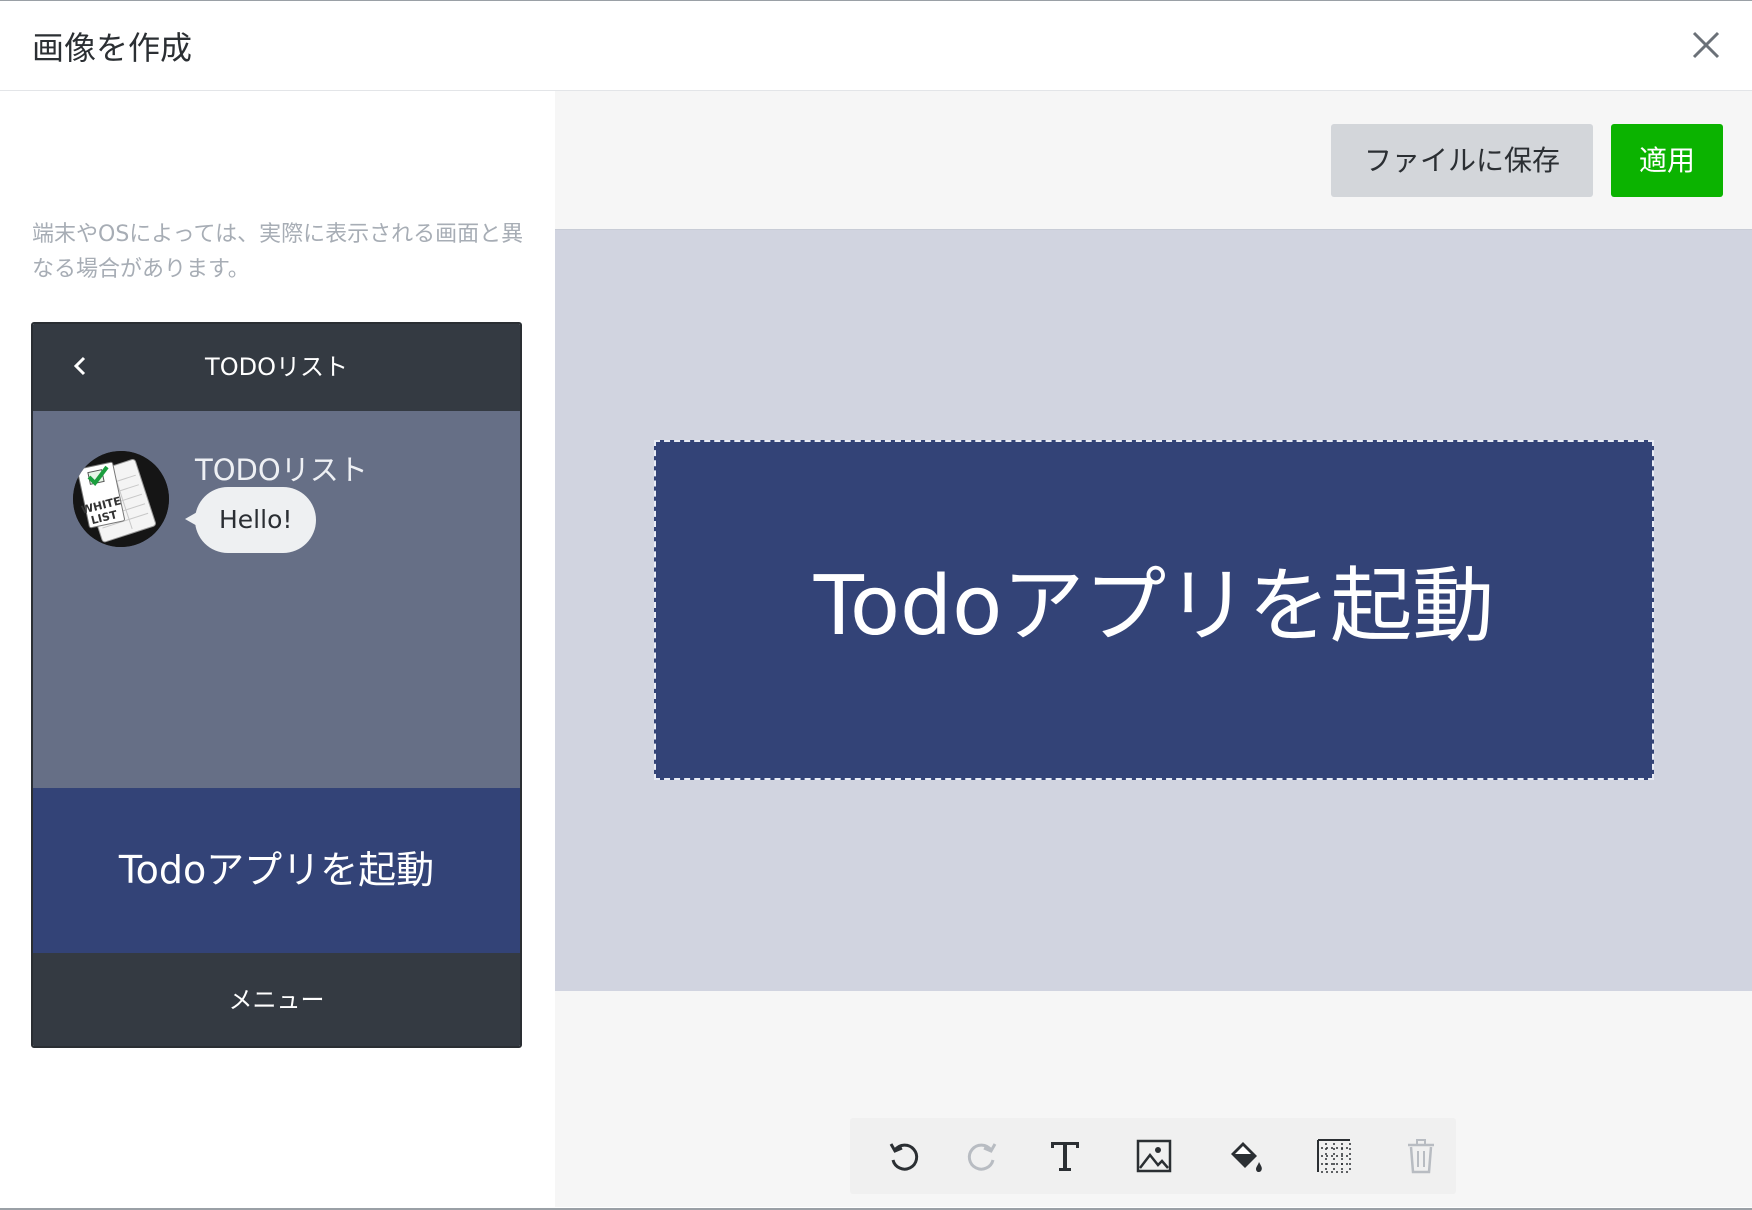  What do you see at coordinates (903, 1156) in the screenshot?
I see `undo-icon` at bounding box center [903, 1156].